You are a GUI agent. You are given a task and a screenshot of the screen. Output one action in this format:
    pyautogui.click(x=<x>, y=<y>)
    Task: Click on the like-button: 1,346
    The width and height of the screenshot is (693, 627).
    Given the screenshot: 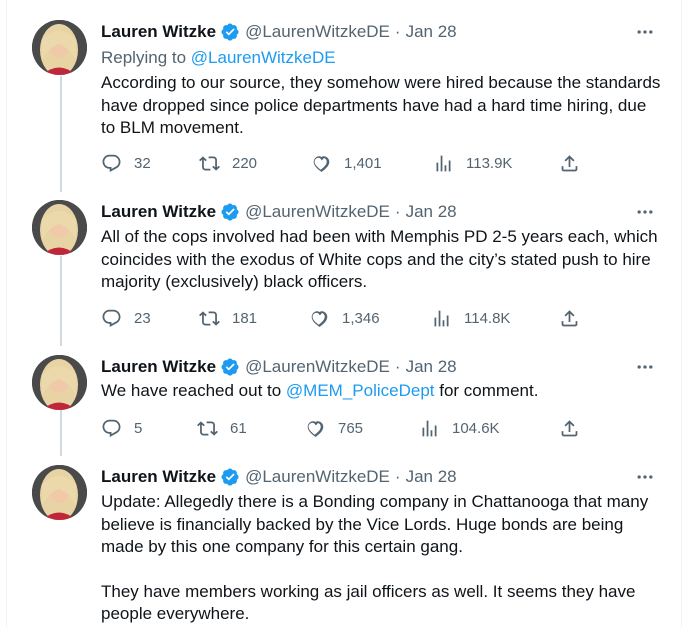 What is the action you would take?
    pyautogui.click(x=344, y=318)
    